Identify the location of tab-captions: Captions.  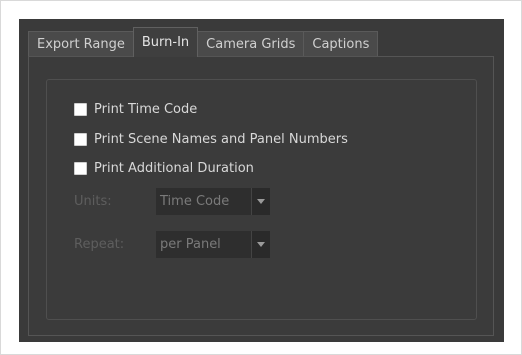
(341, 44).